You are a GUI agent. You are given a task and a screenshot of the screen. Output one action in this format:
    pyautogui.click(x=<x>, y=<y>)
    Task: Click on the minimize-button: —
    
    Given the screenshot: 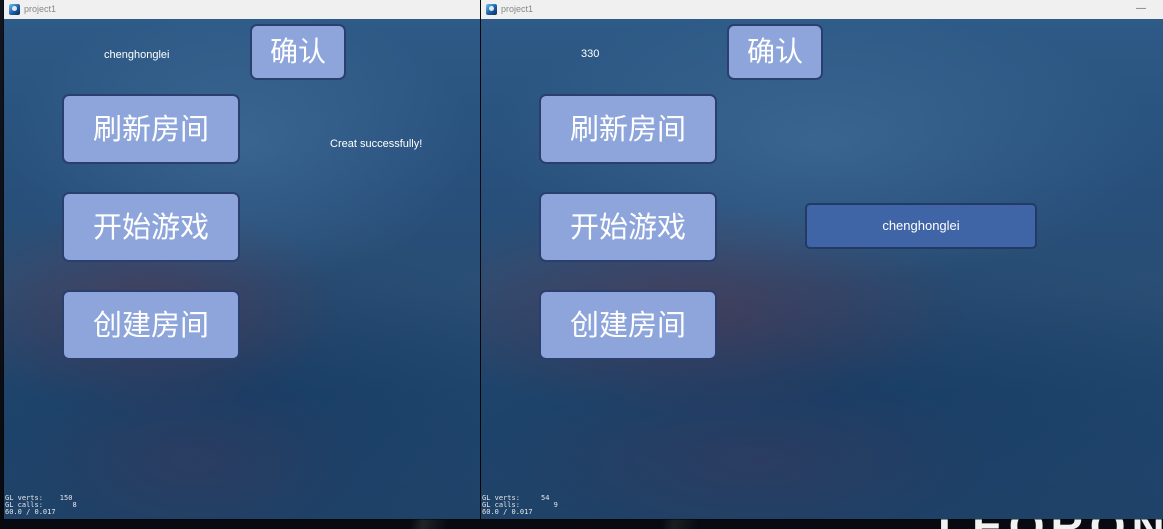 What is the action you would take?
    pyautogui.click(x=1141, y=9)
    